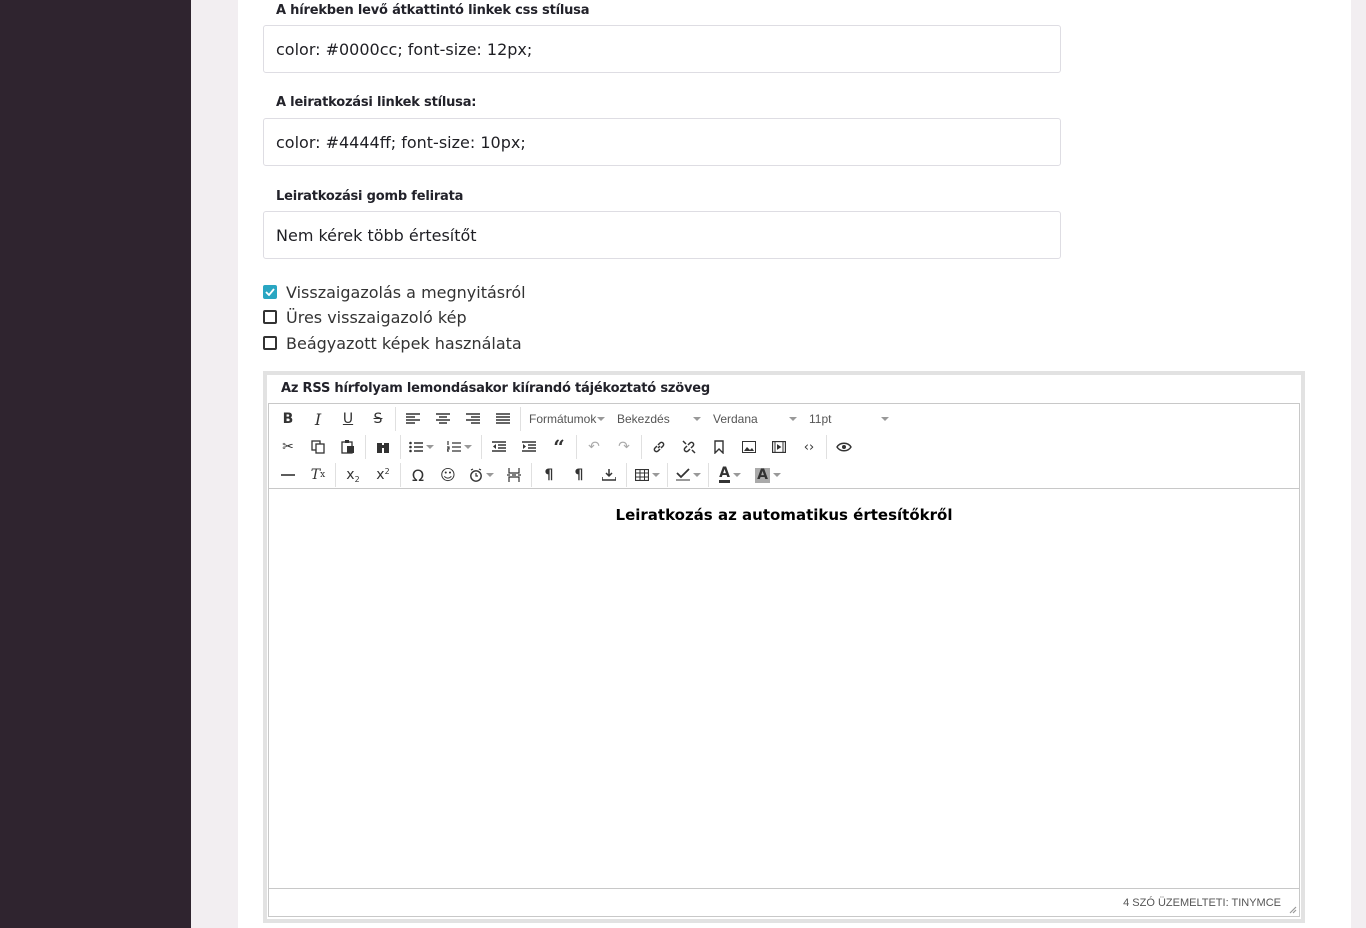  What do you see at coordinates (1202, 903) in the screenshot?
I see `word-count-status: 4 SZÓ ÜZEMELTETI: TINYMCE` at bounding box center [1202, 903].